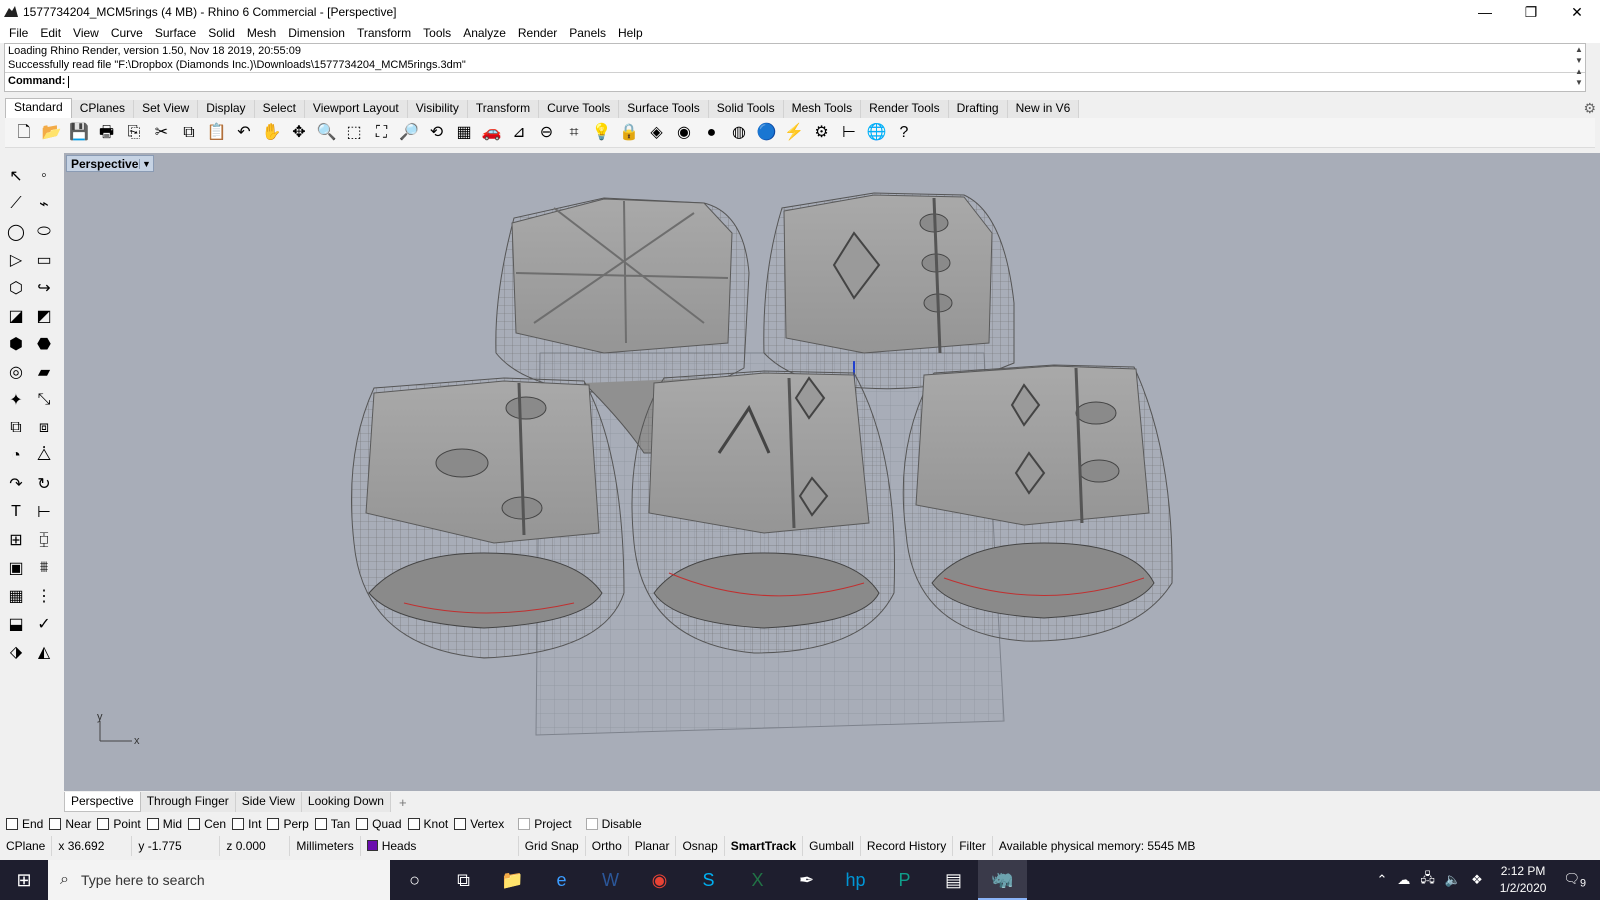 The image size is (1600, 900). I want to click on layout-icon: ⊞, so click(16, 540).